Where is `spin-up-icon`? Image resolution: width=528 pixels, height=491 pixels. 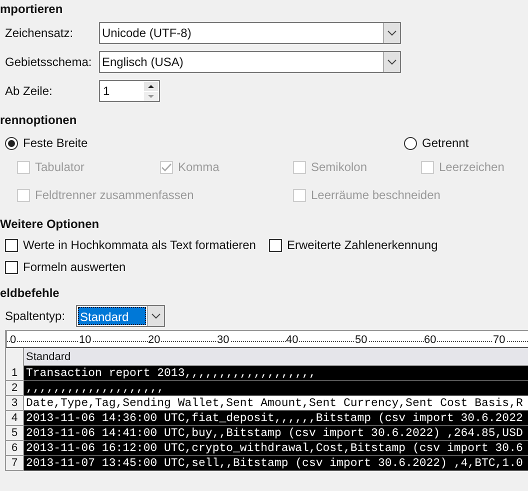 spin-up-icon is located at coordinates (151, 86).